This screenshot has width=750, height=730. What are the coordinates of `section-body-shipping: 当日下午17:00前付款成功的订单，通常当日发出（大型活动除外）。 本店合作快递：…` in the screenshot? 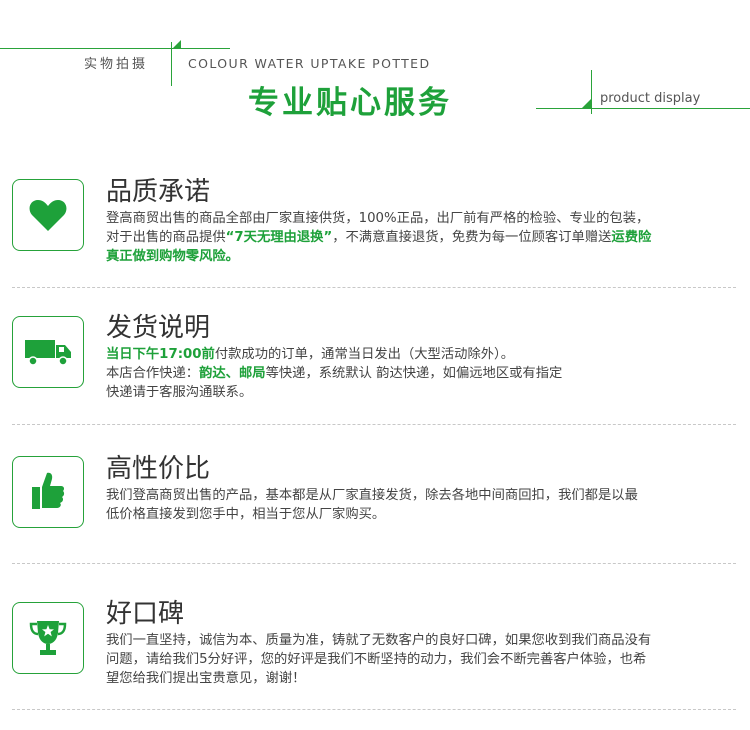 It's located at (421, 373).